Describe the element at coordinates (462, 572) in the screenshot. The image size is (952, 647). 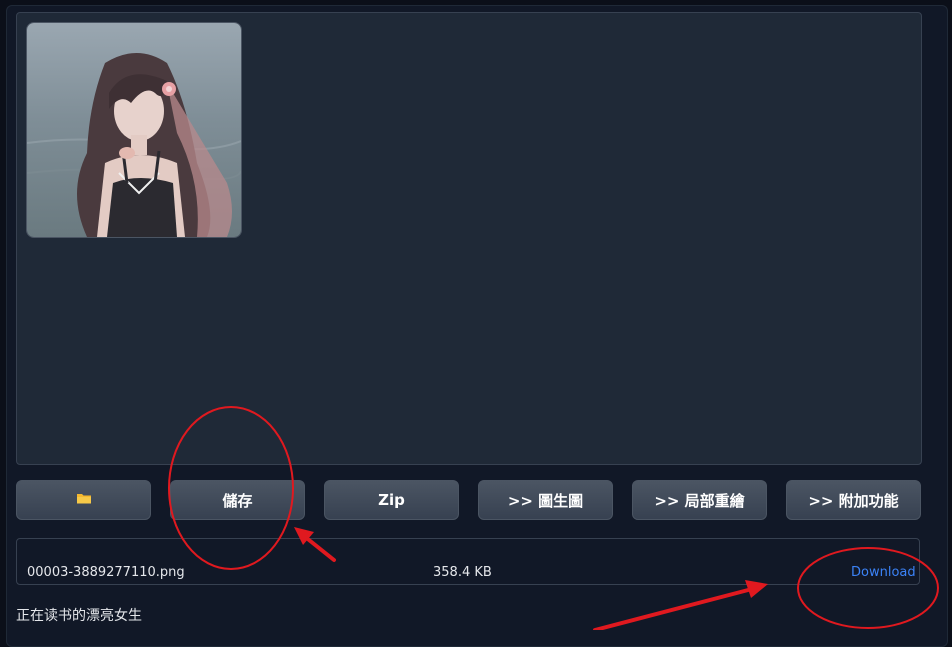
I see `file-size: 358.4 KB` at that location.